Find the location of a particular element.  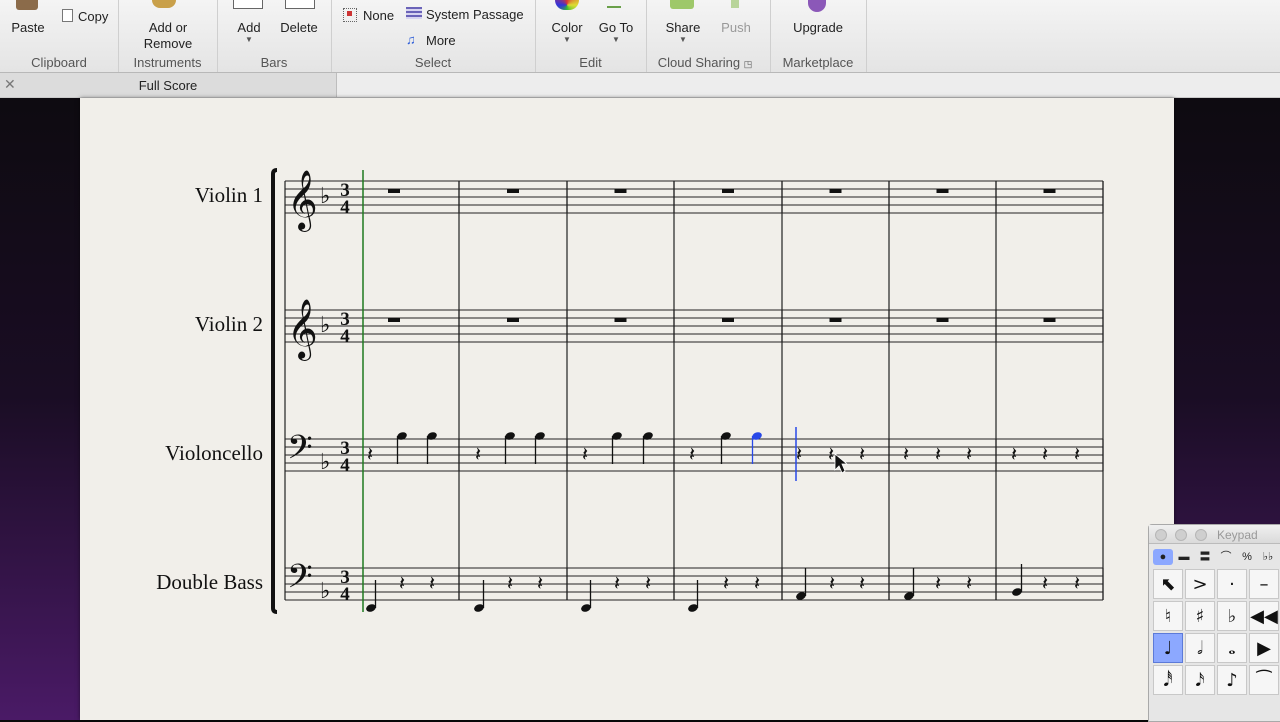

keypad-play-icon: ▶ is located at coordinates (1264, 648).